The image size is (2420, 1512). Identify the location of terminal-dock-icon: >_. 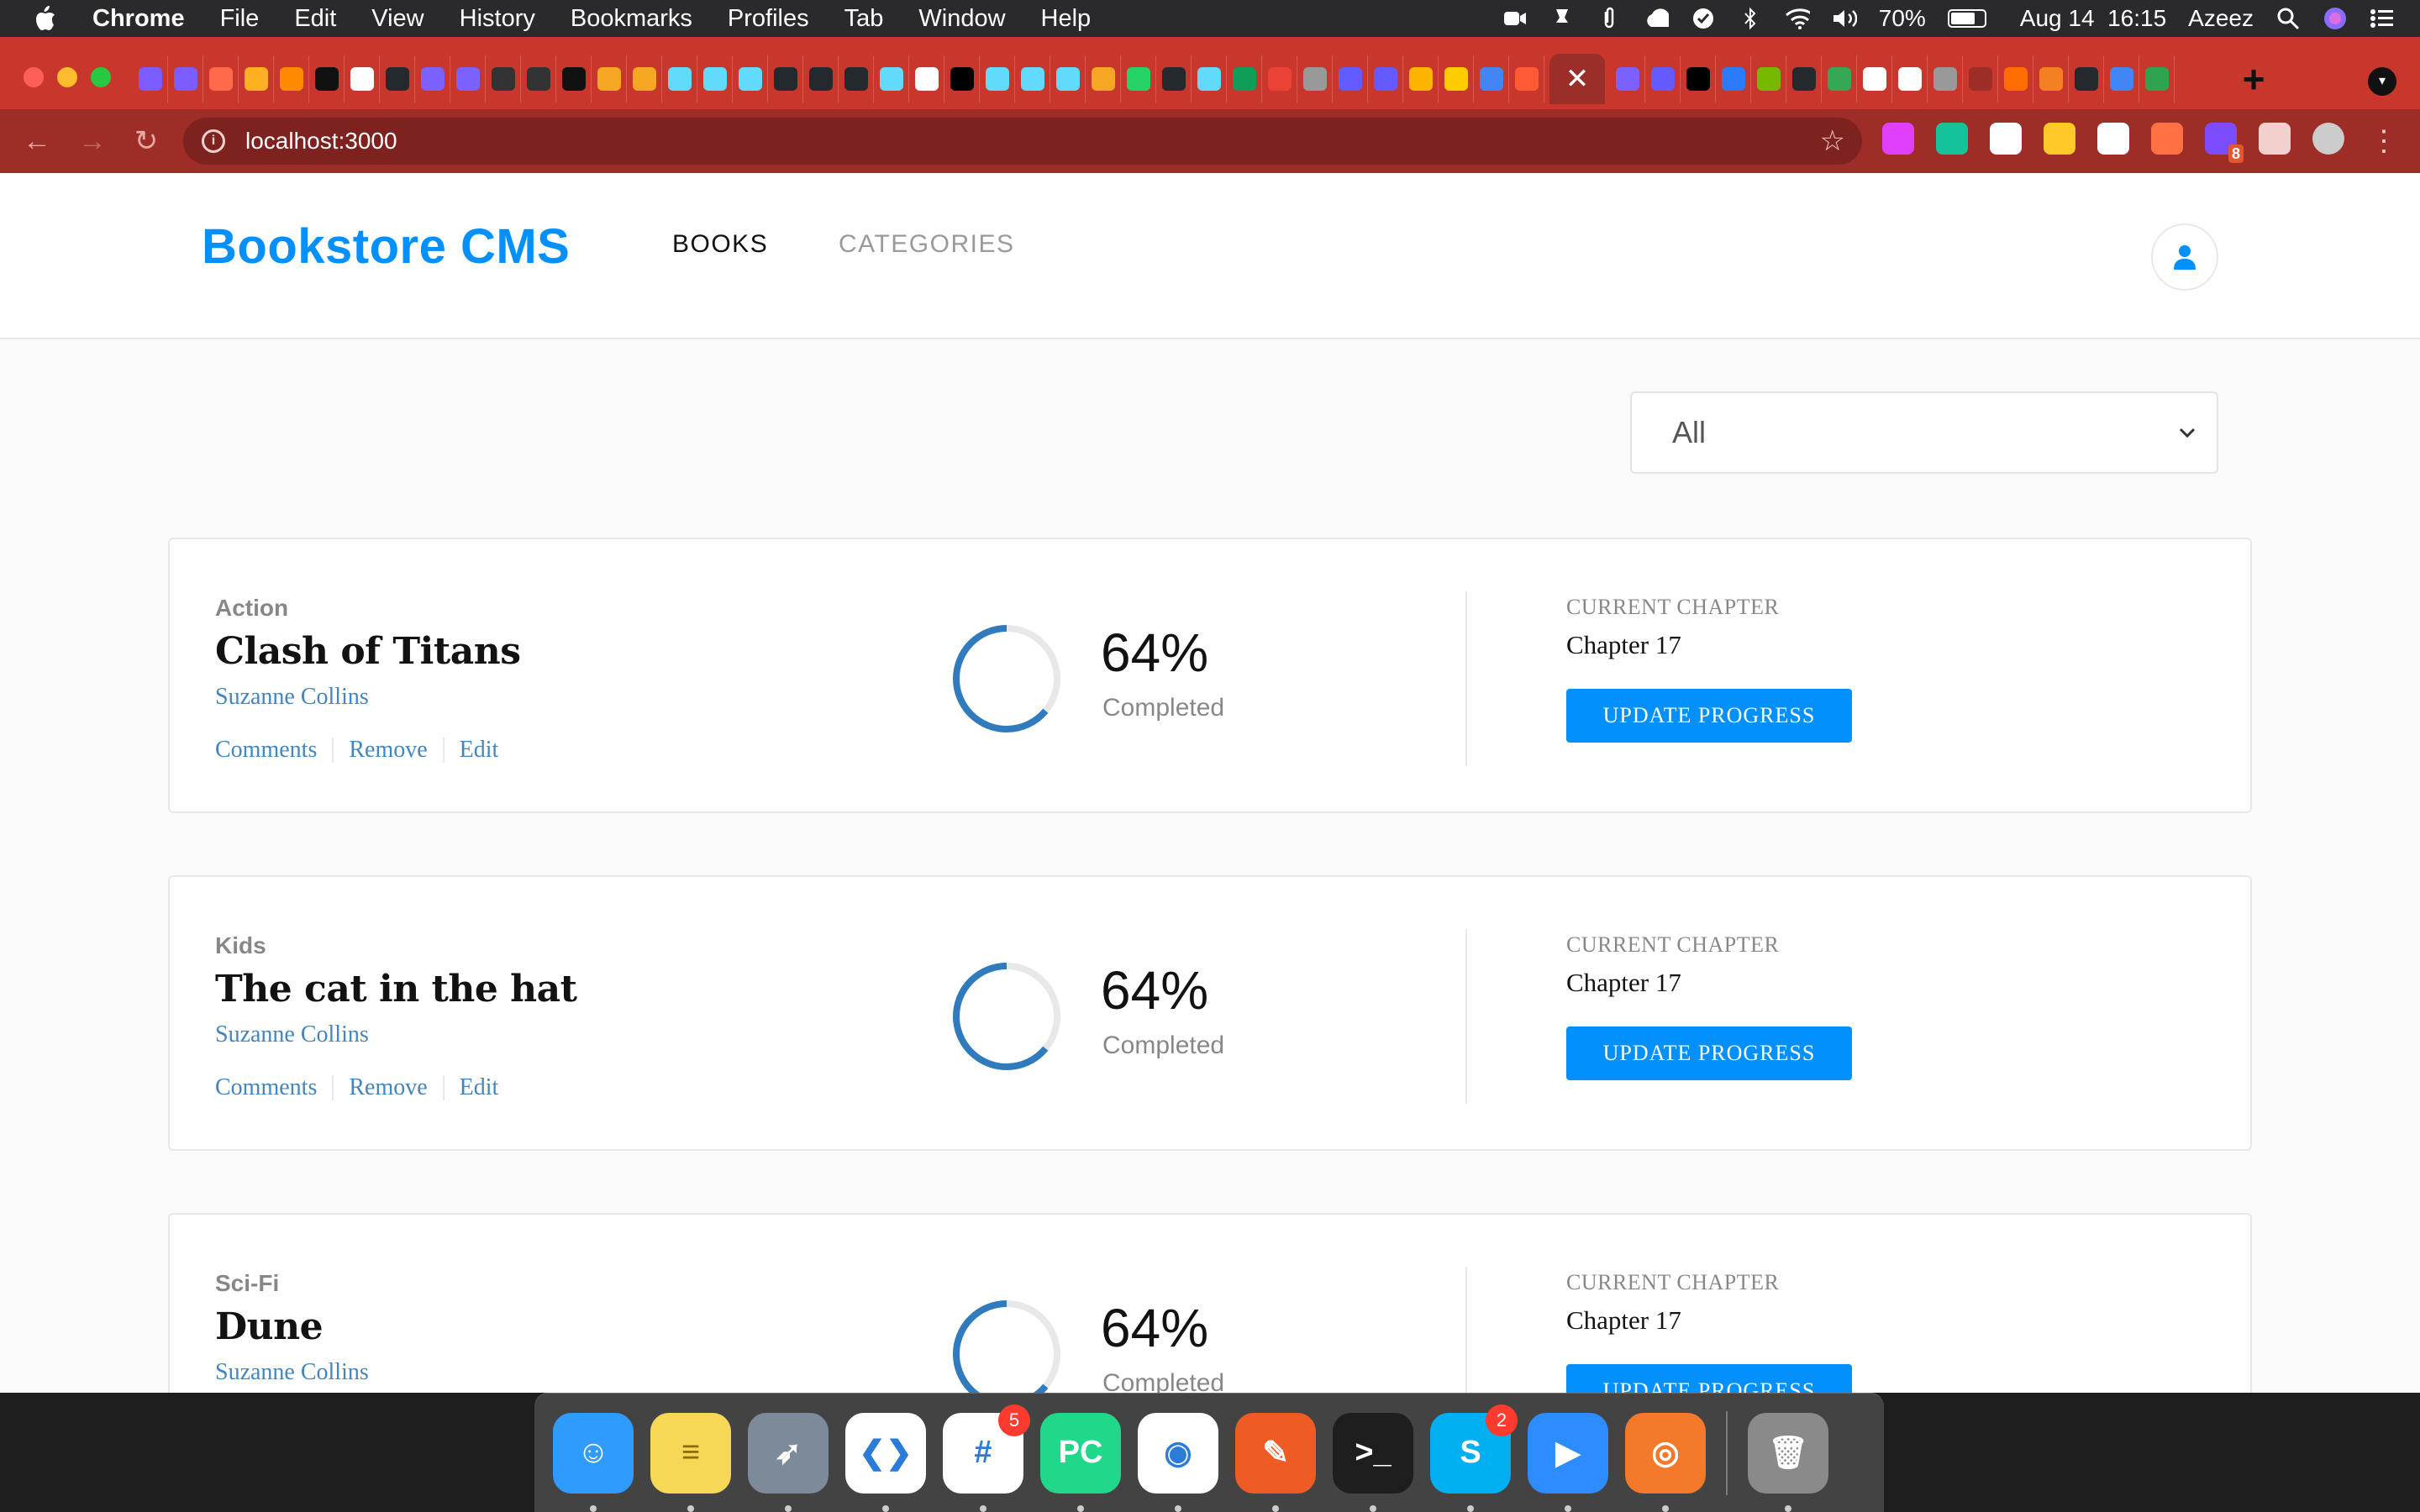
(1373, 1462).